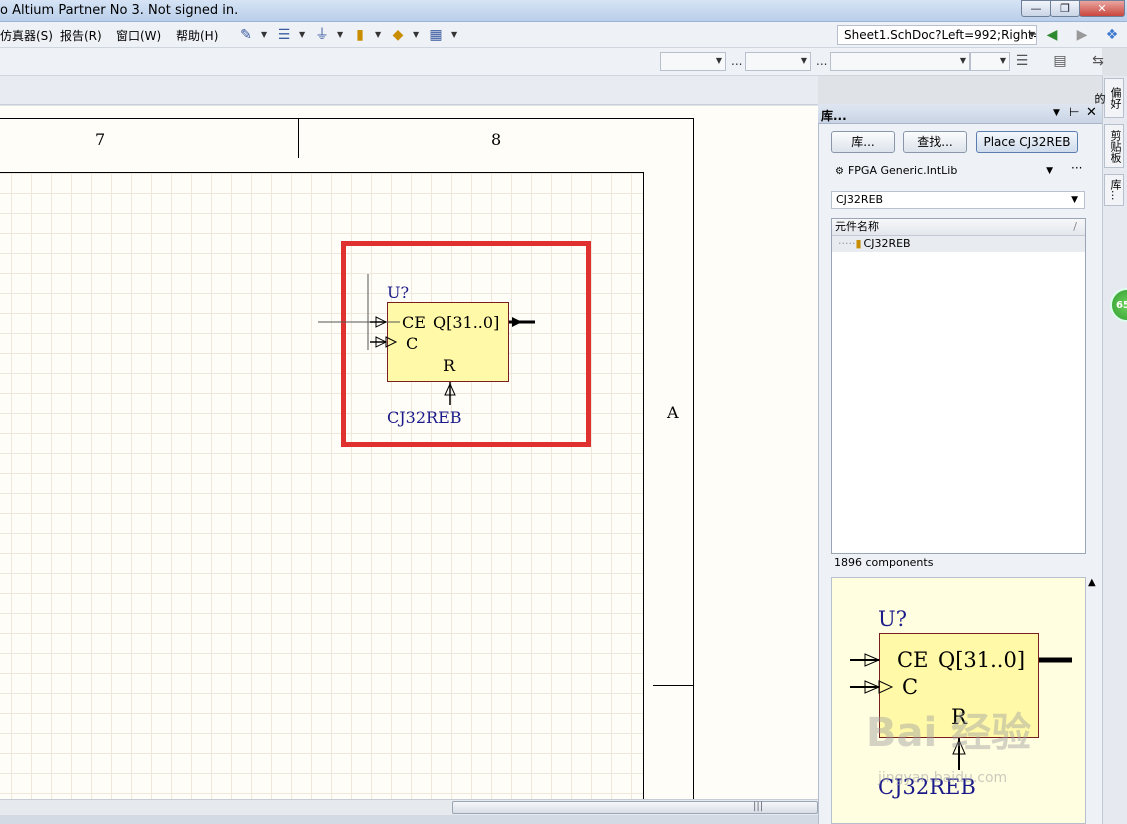 This screenshot has height=824, width=1127. What do you see at coordinates (1056, 113) in the screenshot?
I see `panel-menu-icon: ▼` at bounding box center [1056, 113].